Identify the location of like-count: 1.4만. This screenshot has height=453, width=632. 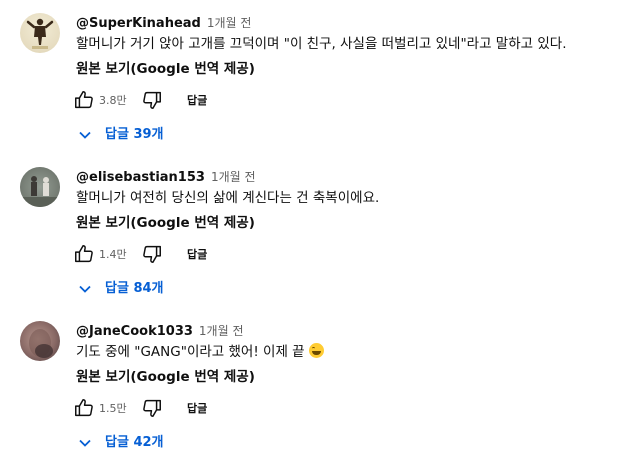
(113, 254).